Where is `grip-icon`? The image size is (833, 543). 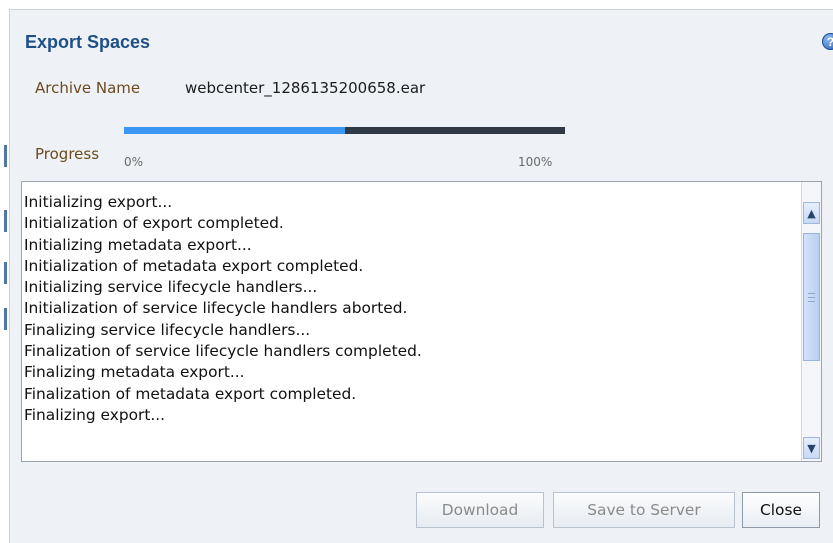 grip-icon is located at coordinates (811, 297).